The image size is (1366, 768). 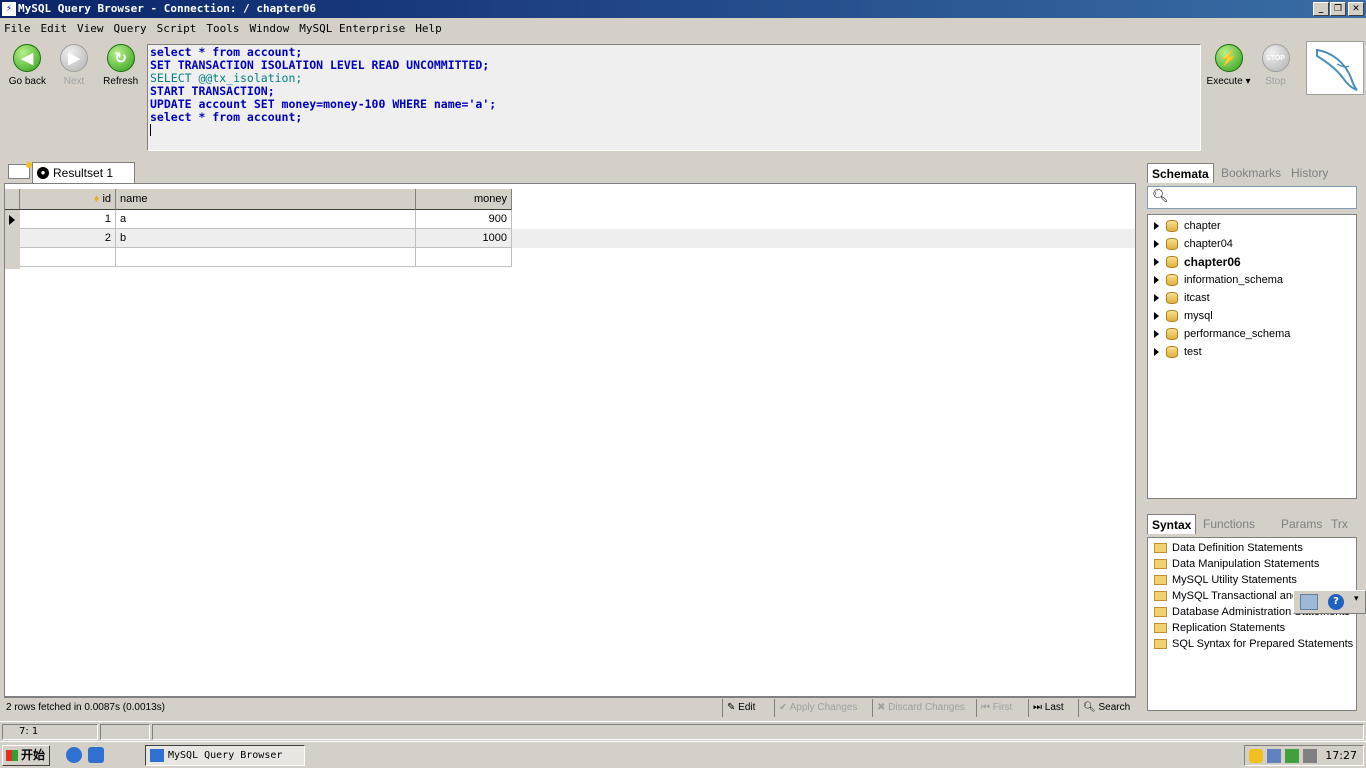 What do you see at coordinates (26, 755) in the screenshot?
I see `start-button: 开始` at bounding box center [26, 755].